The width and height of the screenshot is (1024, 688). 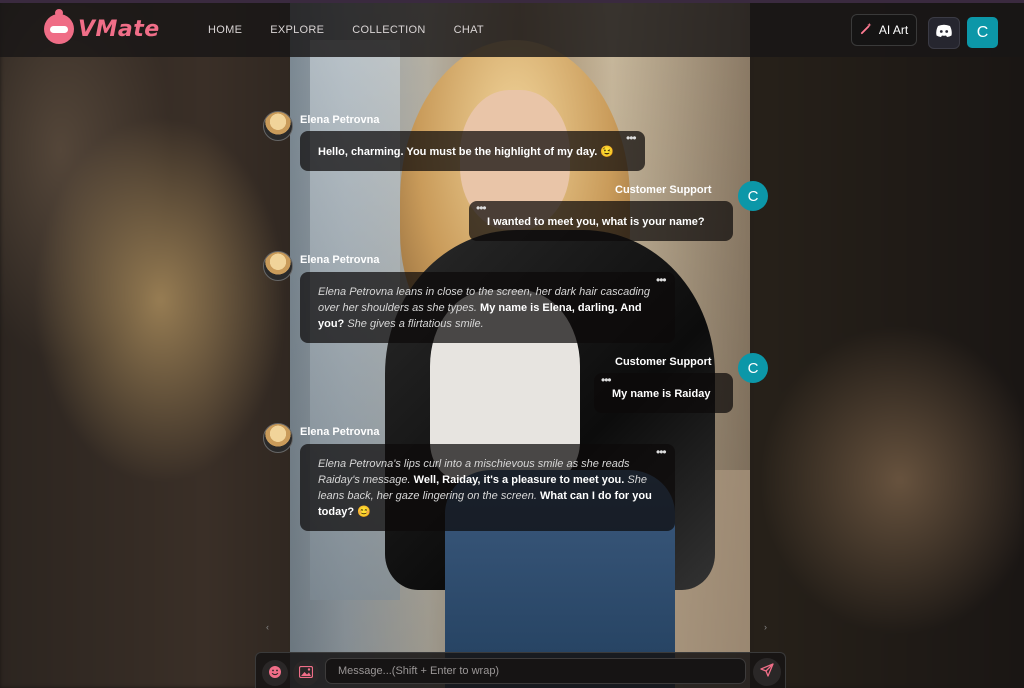 I want to click on message-composer, so click(x=520, y=670).